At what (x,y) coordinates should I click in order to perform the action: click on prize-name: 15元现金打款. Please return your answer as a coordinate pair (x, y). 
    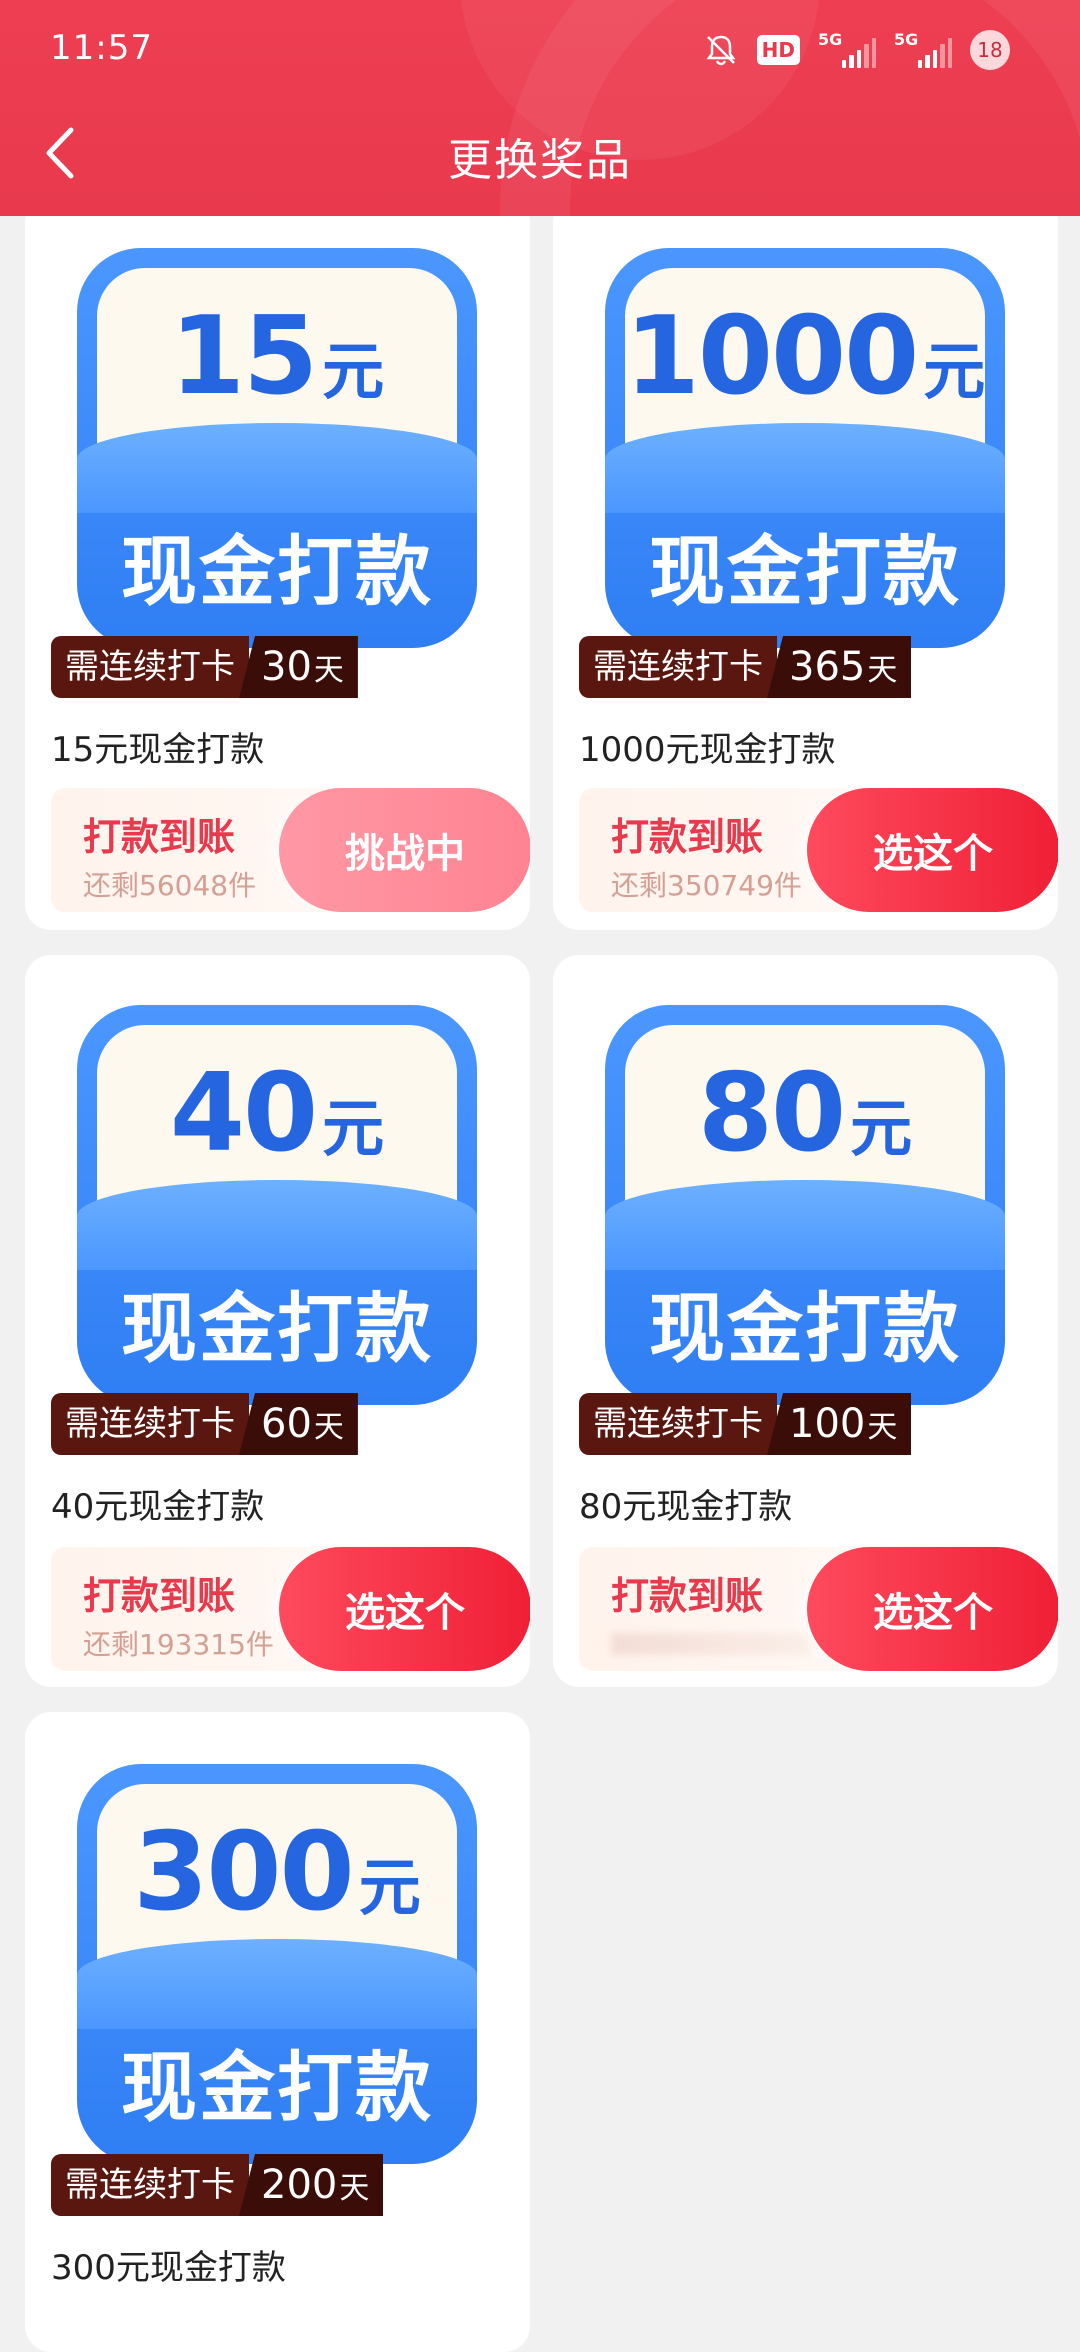
    Looking at the image, I should click on (158, 750).